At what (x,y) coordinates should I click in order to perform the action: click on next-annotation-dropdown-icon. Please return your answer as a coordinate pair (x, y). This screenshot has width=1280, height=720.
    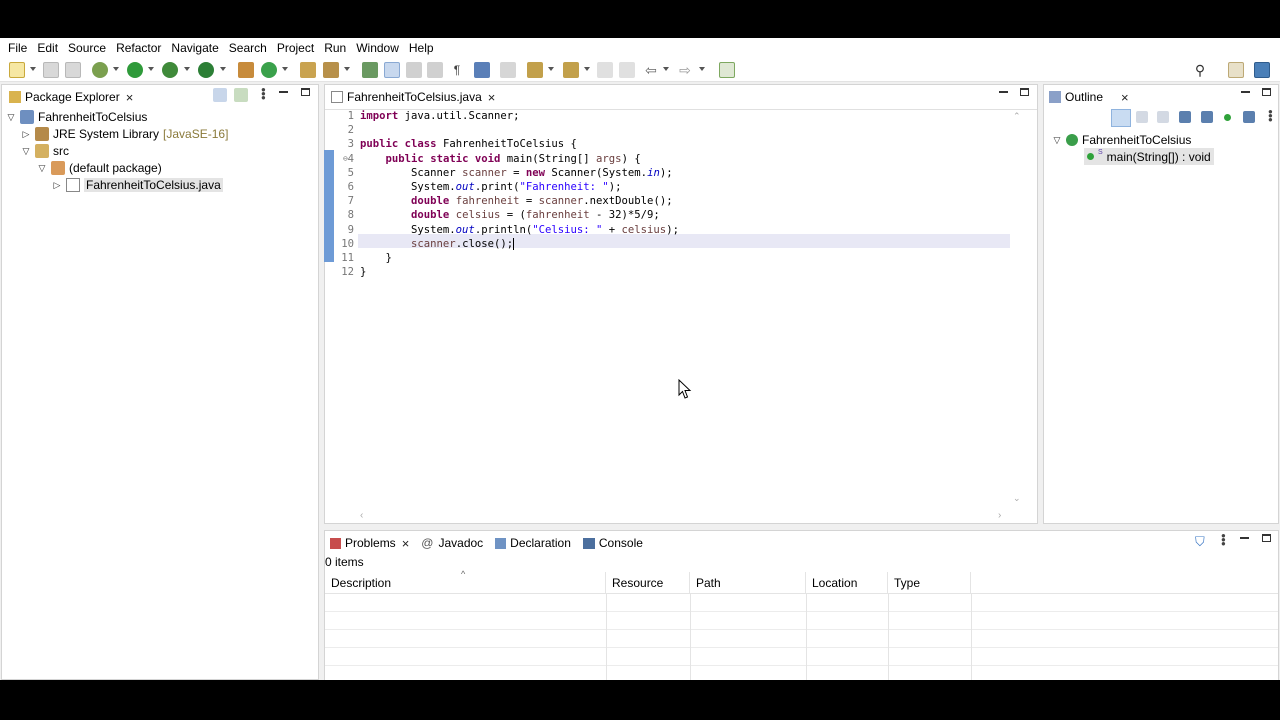
    Looking at the image, I should click on (551, 69).